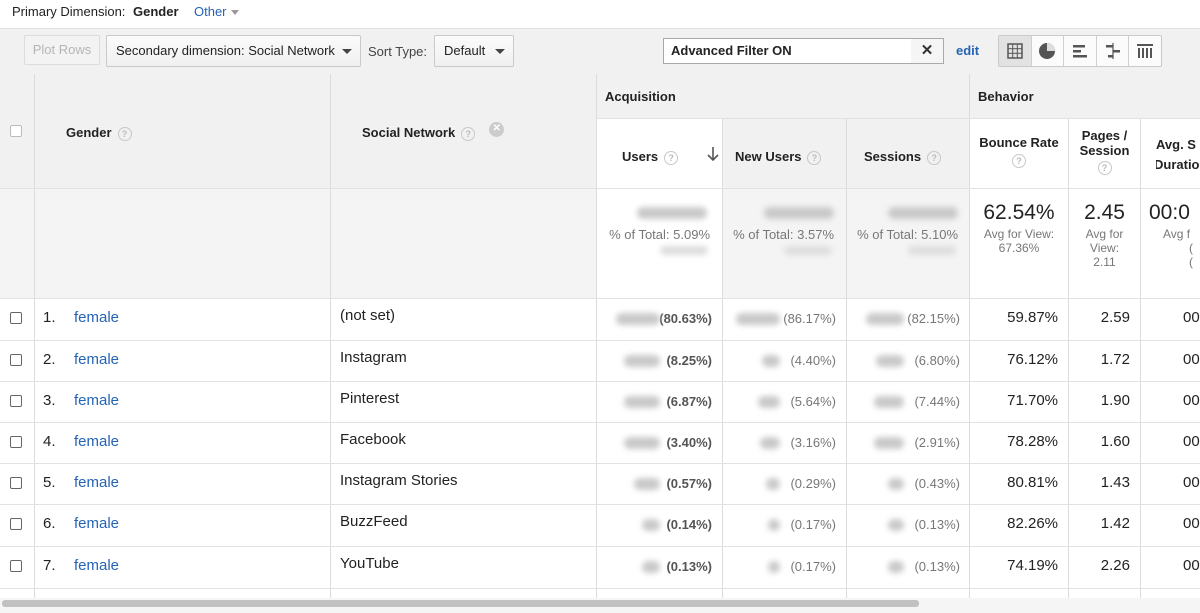 This screenshot has width=1200, height=613. What do you see at coordinates (369, 563) in the screenshot?
I see `row-social-network: YouTube` at bounding box center [369, 563].